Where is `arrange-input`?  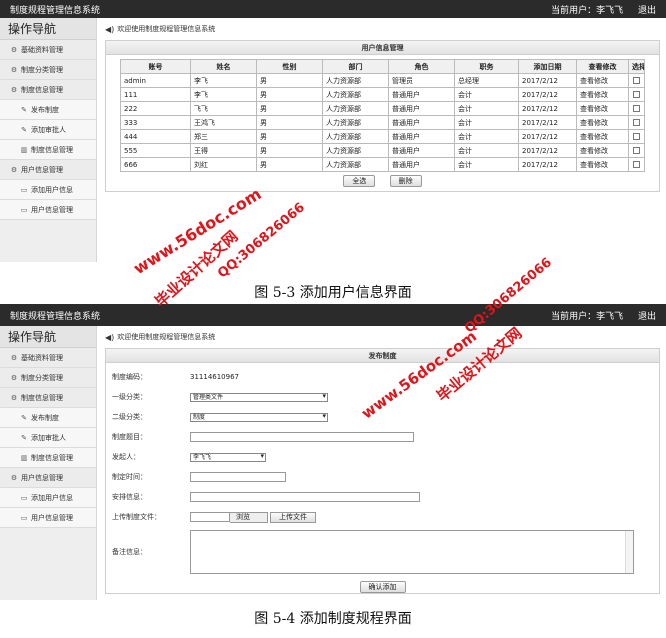 arrange-input is located at coordinates (305, 497).